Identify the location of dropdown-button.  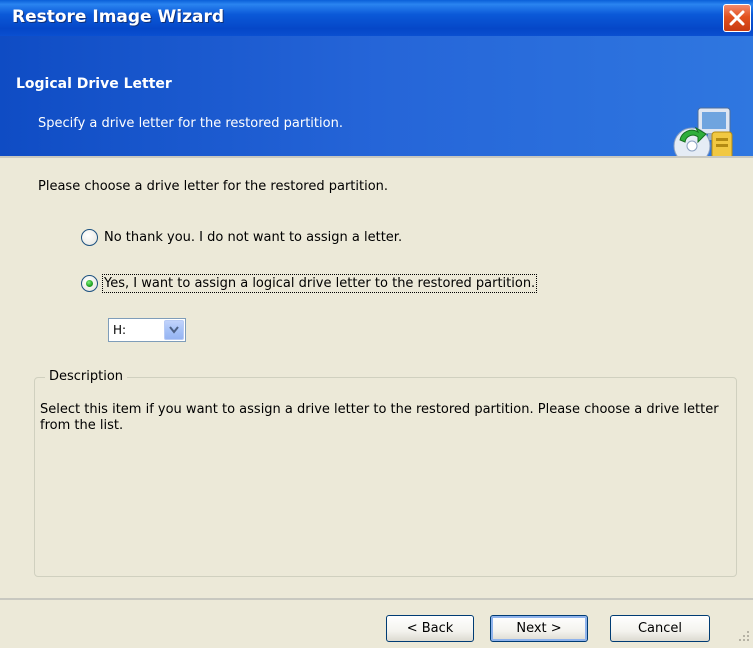
(174, 330).